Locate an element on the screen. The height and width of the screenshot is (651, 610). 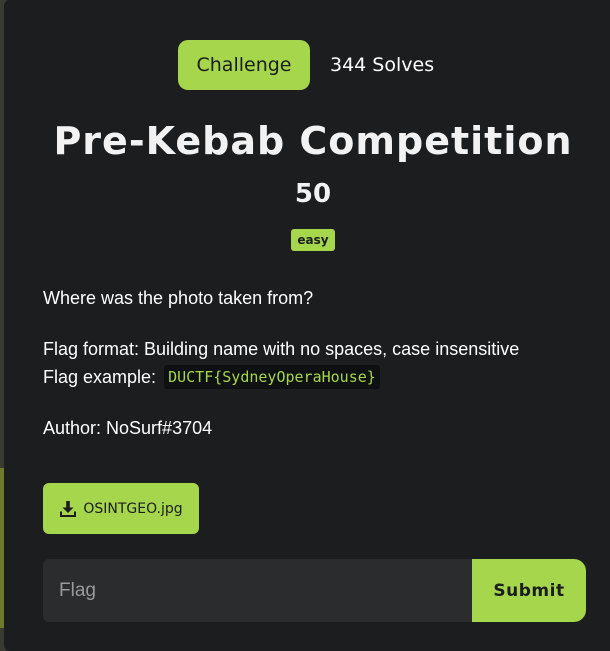
flag-form: Submit is located at coordinates (314, 590).